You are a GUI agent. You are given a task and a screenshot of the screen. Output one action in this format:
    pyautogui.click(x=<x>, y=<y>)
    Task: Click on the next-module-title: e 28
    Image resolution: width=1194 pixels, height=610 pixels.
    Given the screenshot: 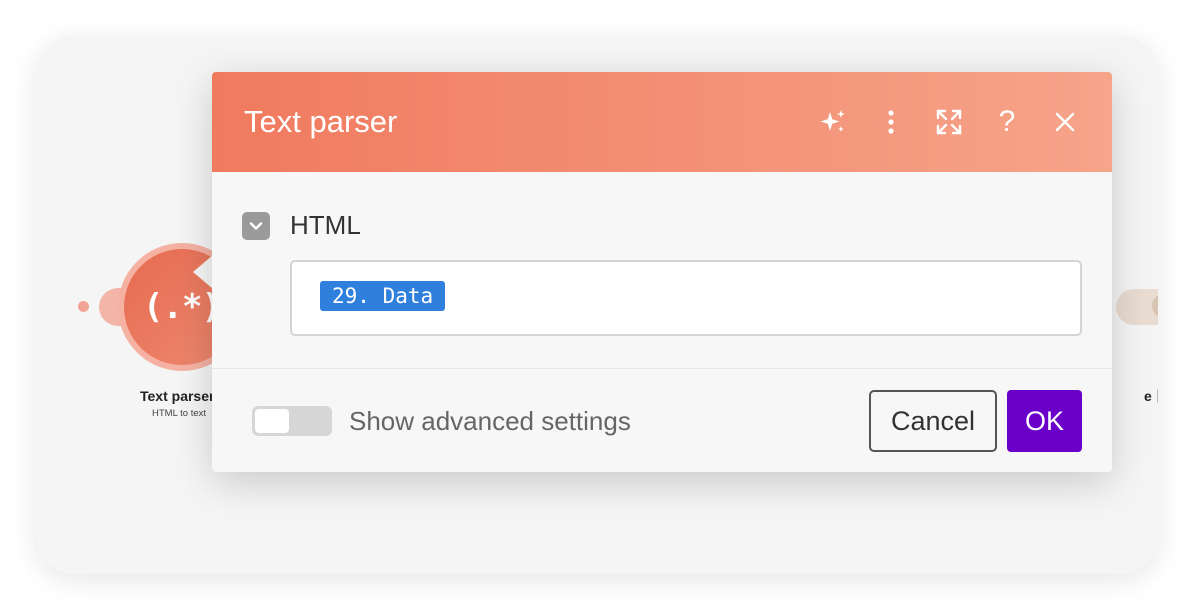 What is the action you would take?
    pyautogui.click(x=1151, y=396)
    